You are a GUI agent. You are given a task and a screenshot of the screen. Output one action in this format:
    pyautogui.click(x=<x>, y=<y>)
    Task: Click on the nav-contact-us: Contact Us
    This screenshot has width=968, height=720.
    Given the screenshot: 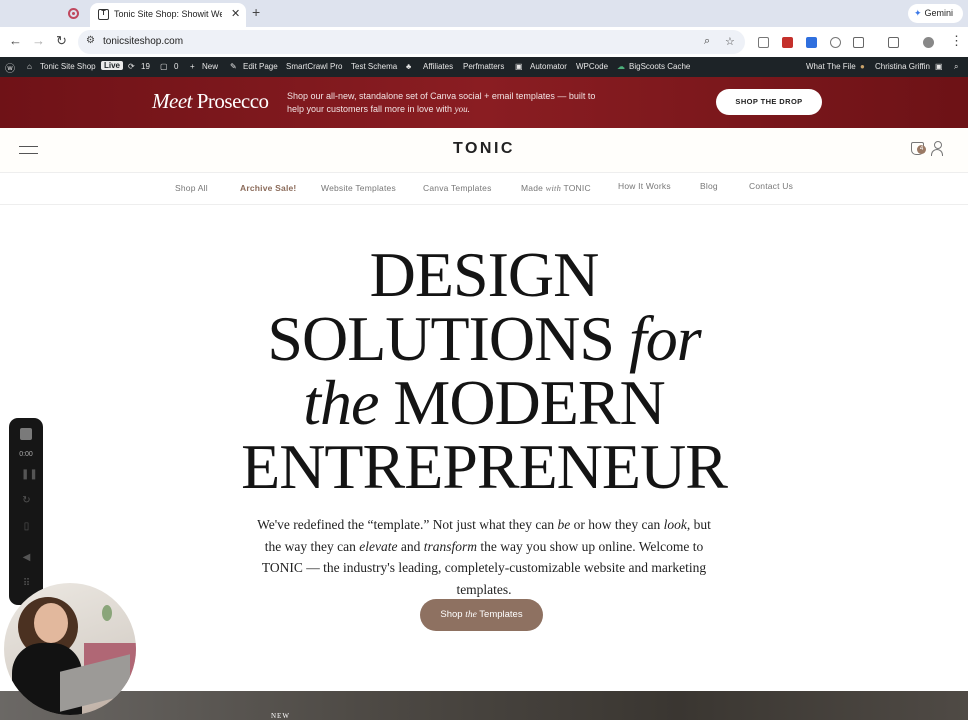 What is the action you would take?
    pyautogui.click(x=771, y=186)
    